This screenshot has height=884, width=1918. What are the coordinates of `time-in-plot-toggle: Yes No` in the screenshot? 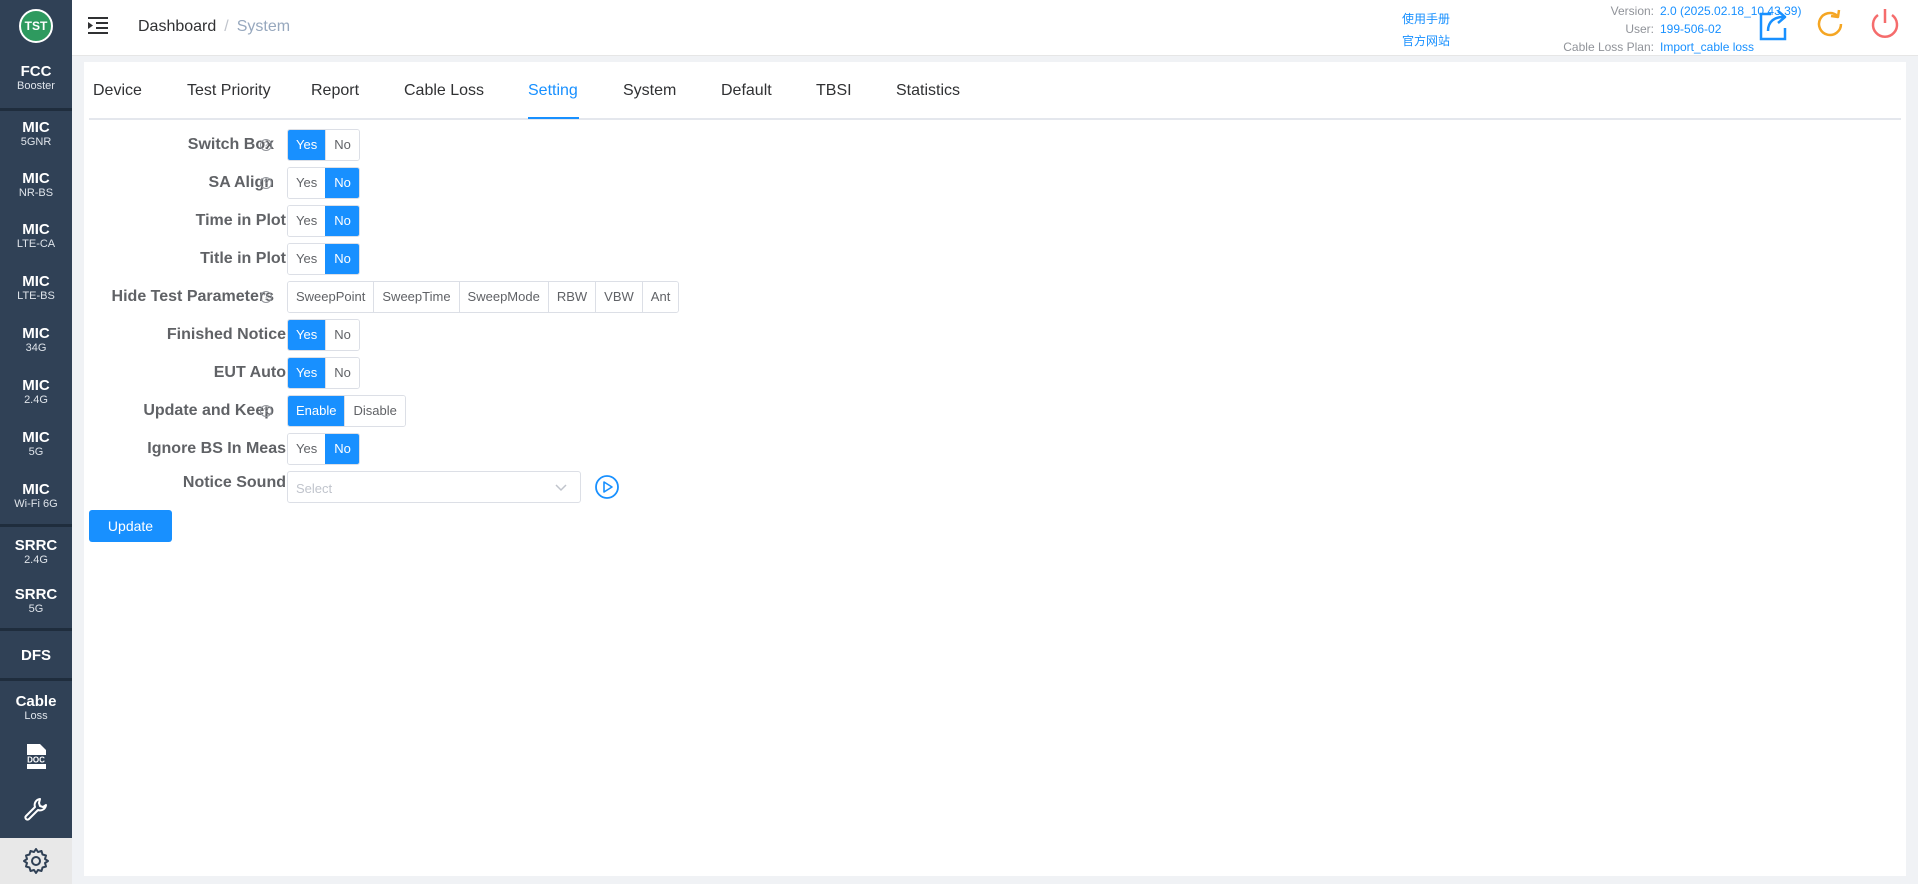 It's located at (323, 221).